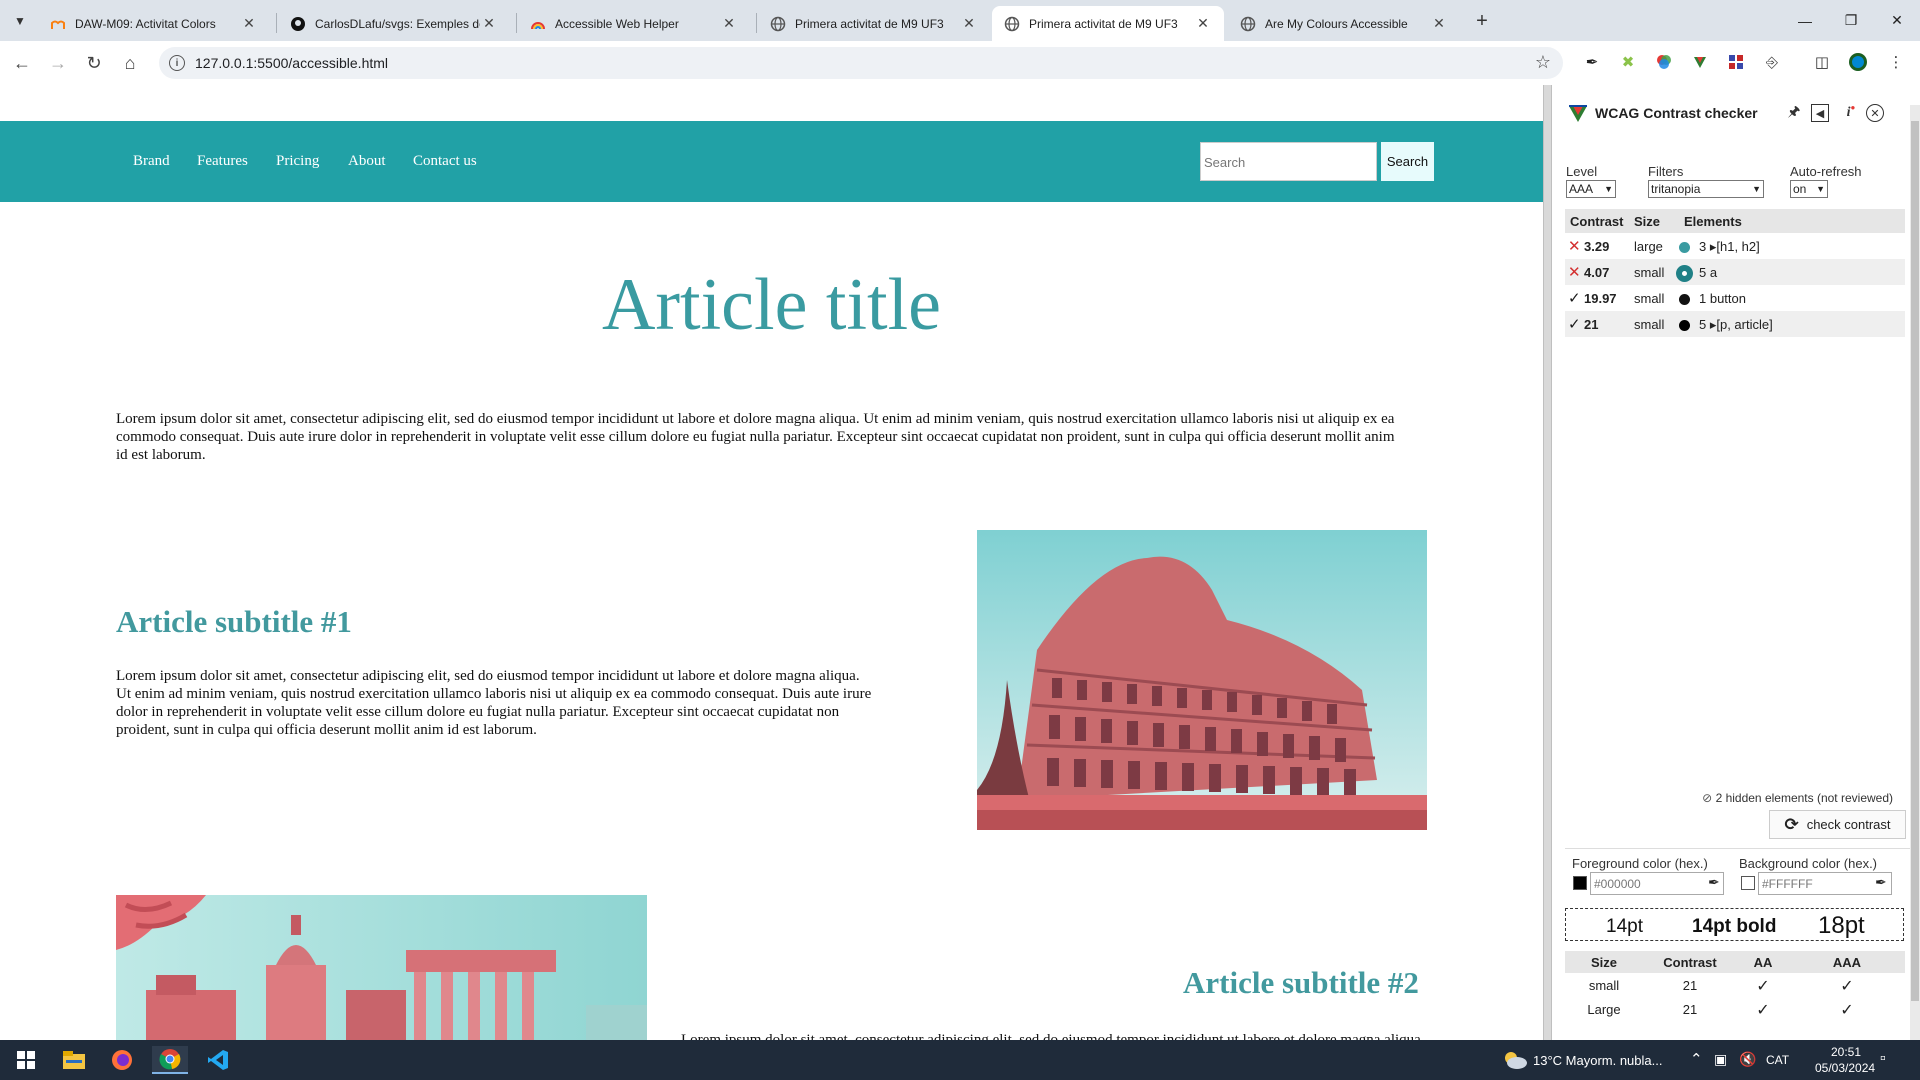 The image size is (1920, 1080). Describe the element at coordinates (1344, 23) in the screenshot. I see `tab-are-my-colours-accessible: Are My Colours Accessible ✕` at that location.